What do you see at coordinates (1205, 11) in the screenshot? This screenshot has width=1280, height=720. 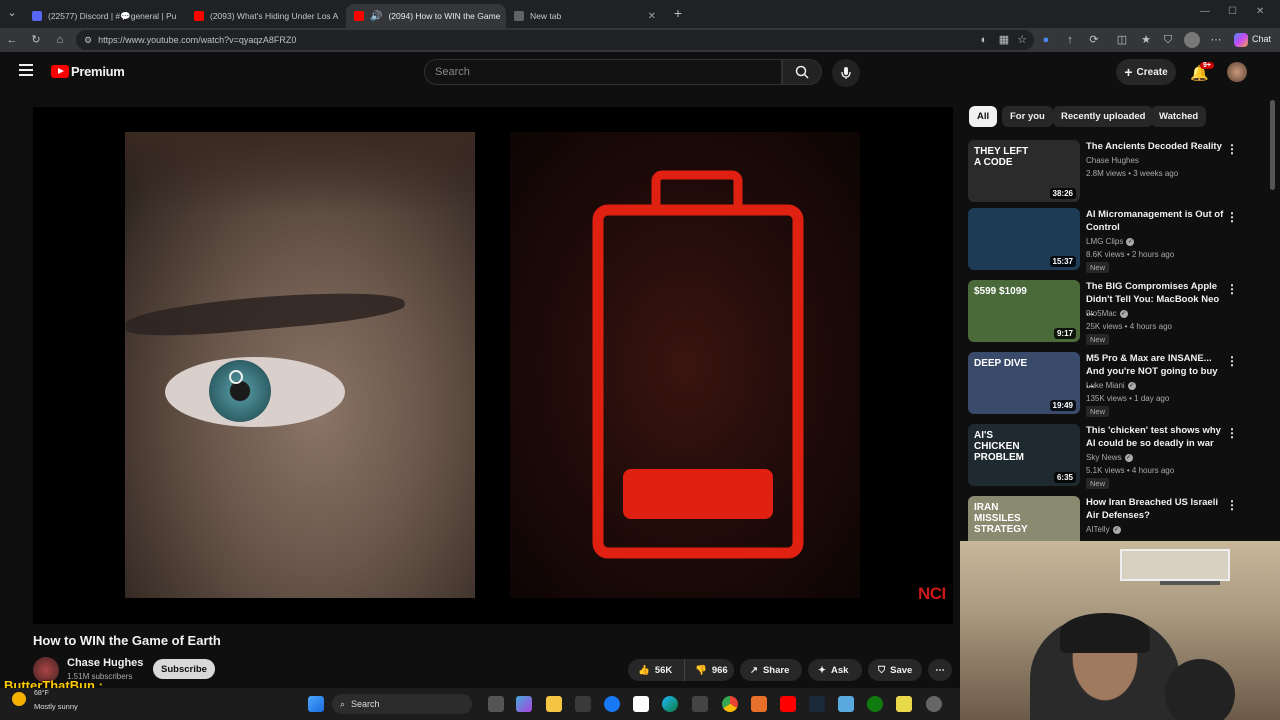 I see `minimize-icon: —` at bounding box center [1205, 11].